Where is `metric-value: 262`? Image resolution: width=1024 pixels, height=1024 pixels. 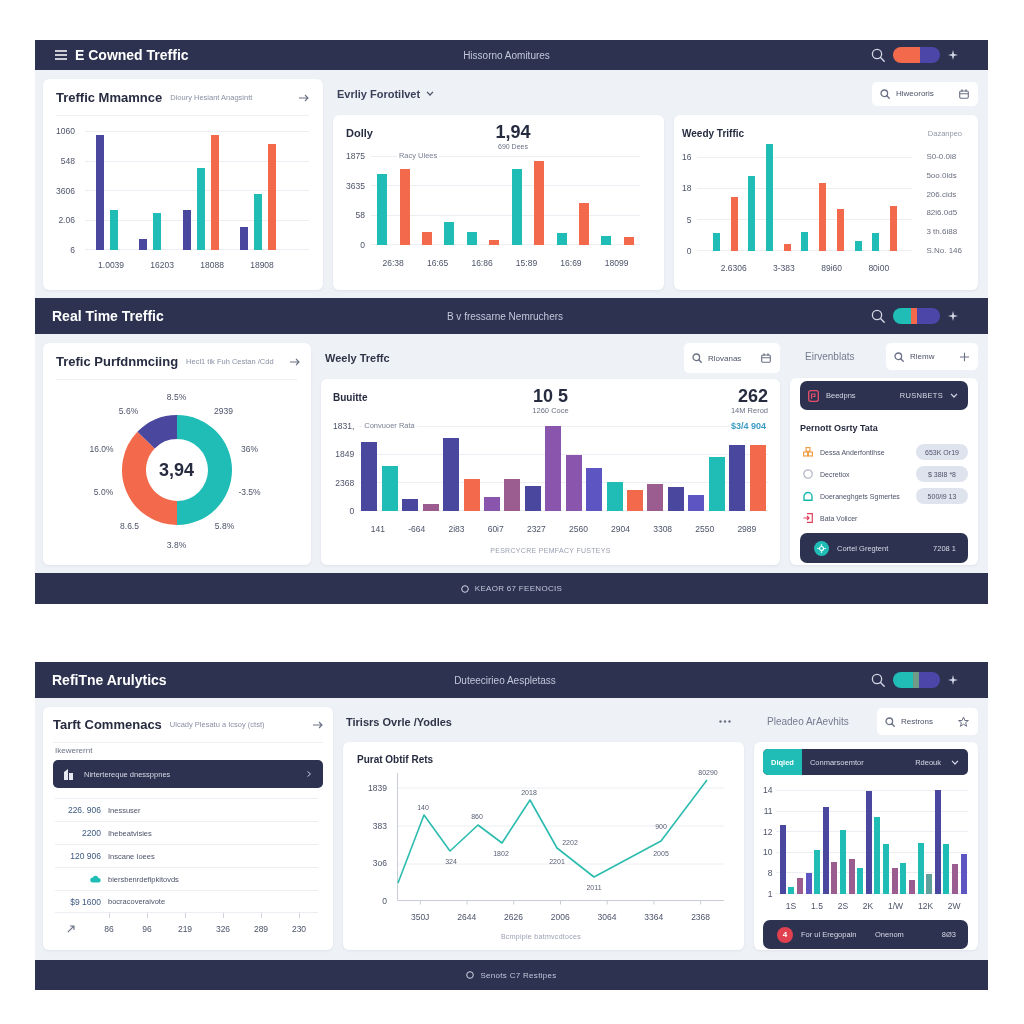
metric-value: 262 is located at coordinates (752, 396).